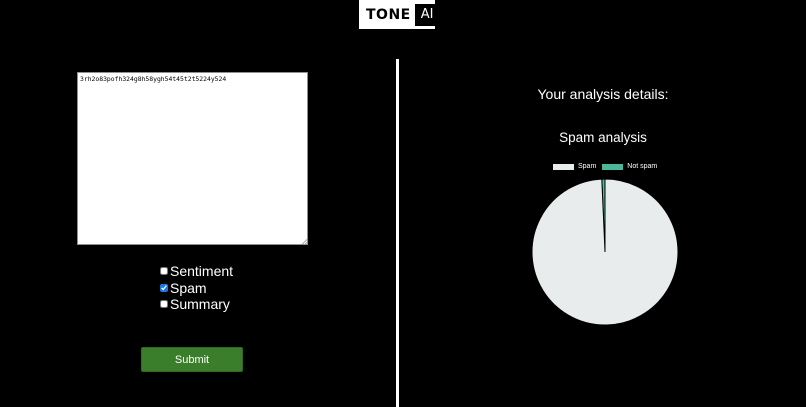 This screenshot has width=806, height=407. I want to click on pie-slice-spam, so click(605, 252).